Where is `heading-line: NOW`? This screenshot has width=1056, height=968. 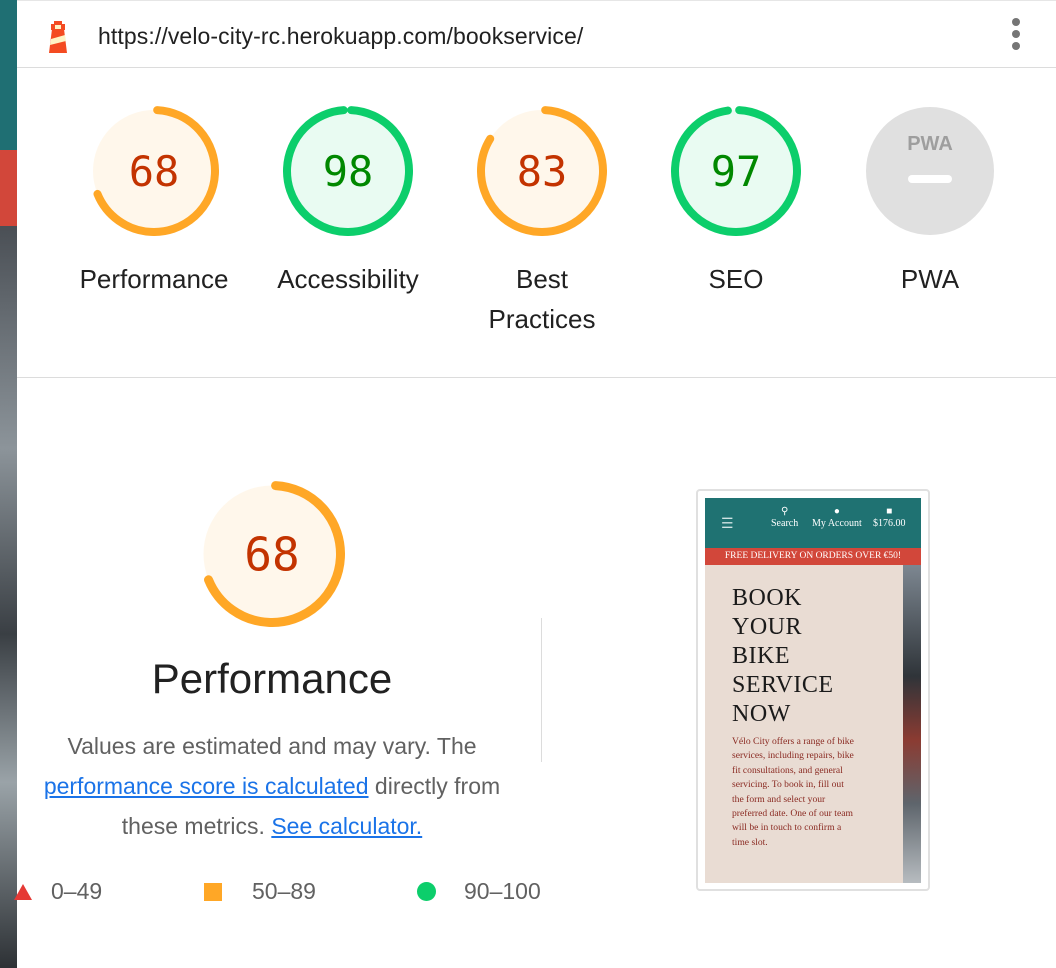
heading-line: NOW is located at coordinates (761, 714).